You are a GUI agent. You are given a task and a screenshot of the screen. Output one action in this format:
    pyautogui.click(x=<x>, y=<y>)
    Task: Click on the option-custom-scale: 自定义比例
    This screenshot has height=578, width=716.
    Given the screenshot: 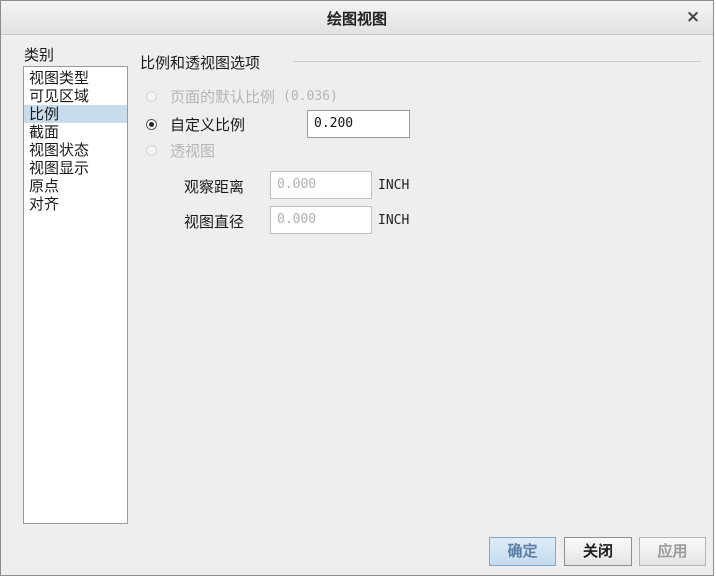 What is the action you would take?
    pyautogui.click(x=195, y=124)
    